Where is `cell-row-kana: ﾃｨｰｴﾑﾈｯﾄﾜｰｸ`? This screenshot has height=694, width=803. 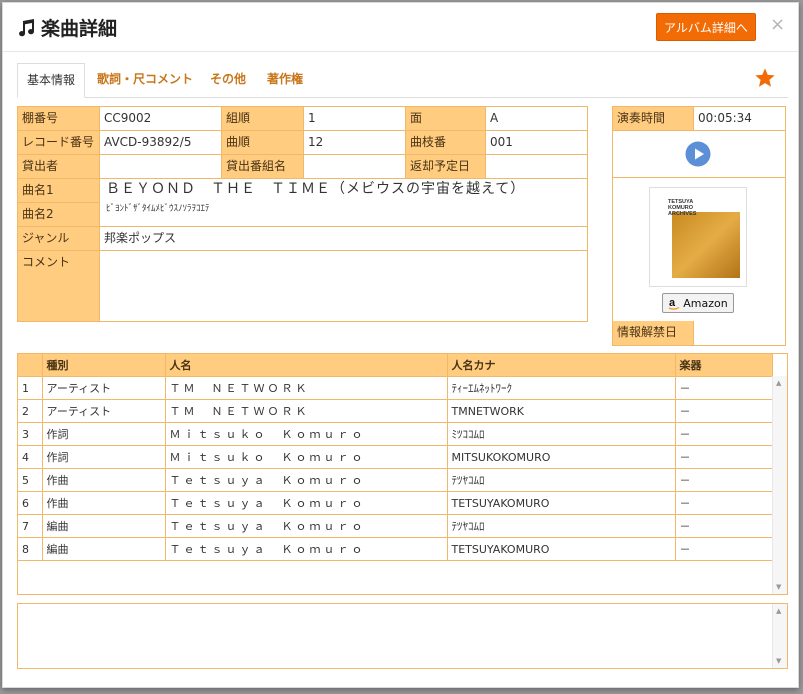 cell-row-kana: ﾃｨｰｴﾑﾈｯﾄﾜｰｸ is located at coordinates (561, 388).